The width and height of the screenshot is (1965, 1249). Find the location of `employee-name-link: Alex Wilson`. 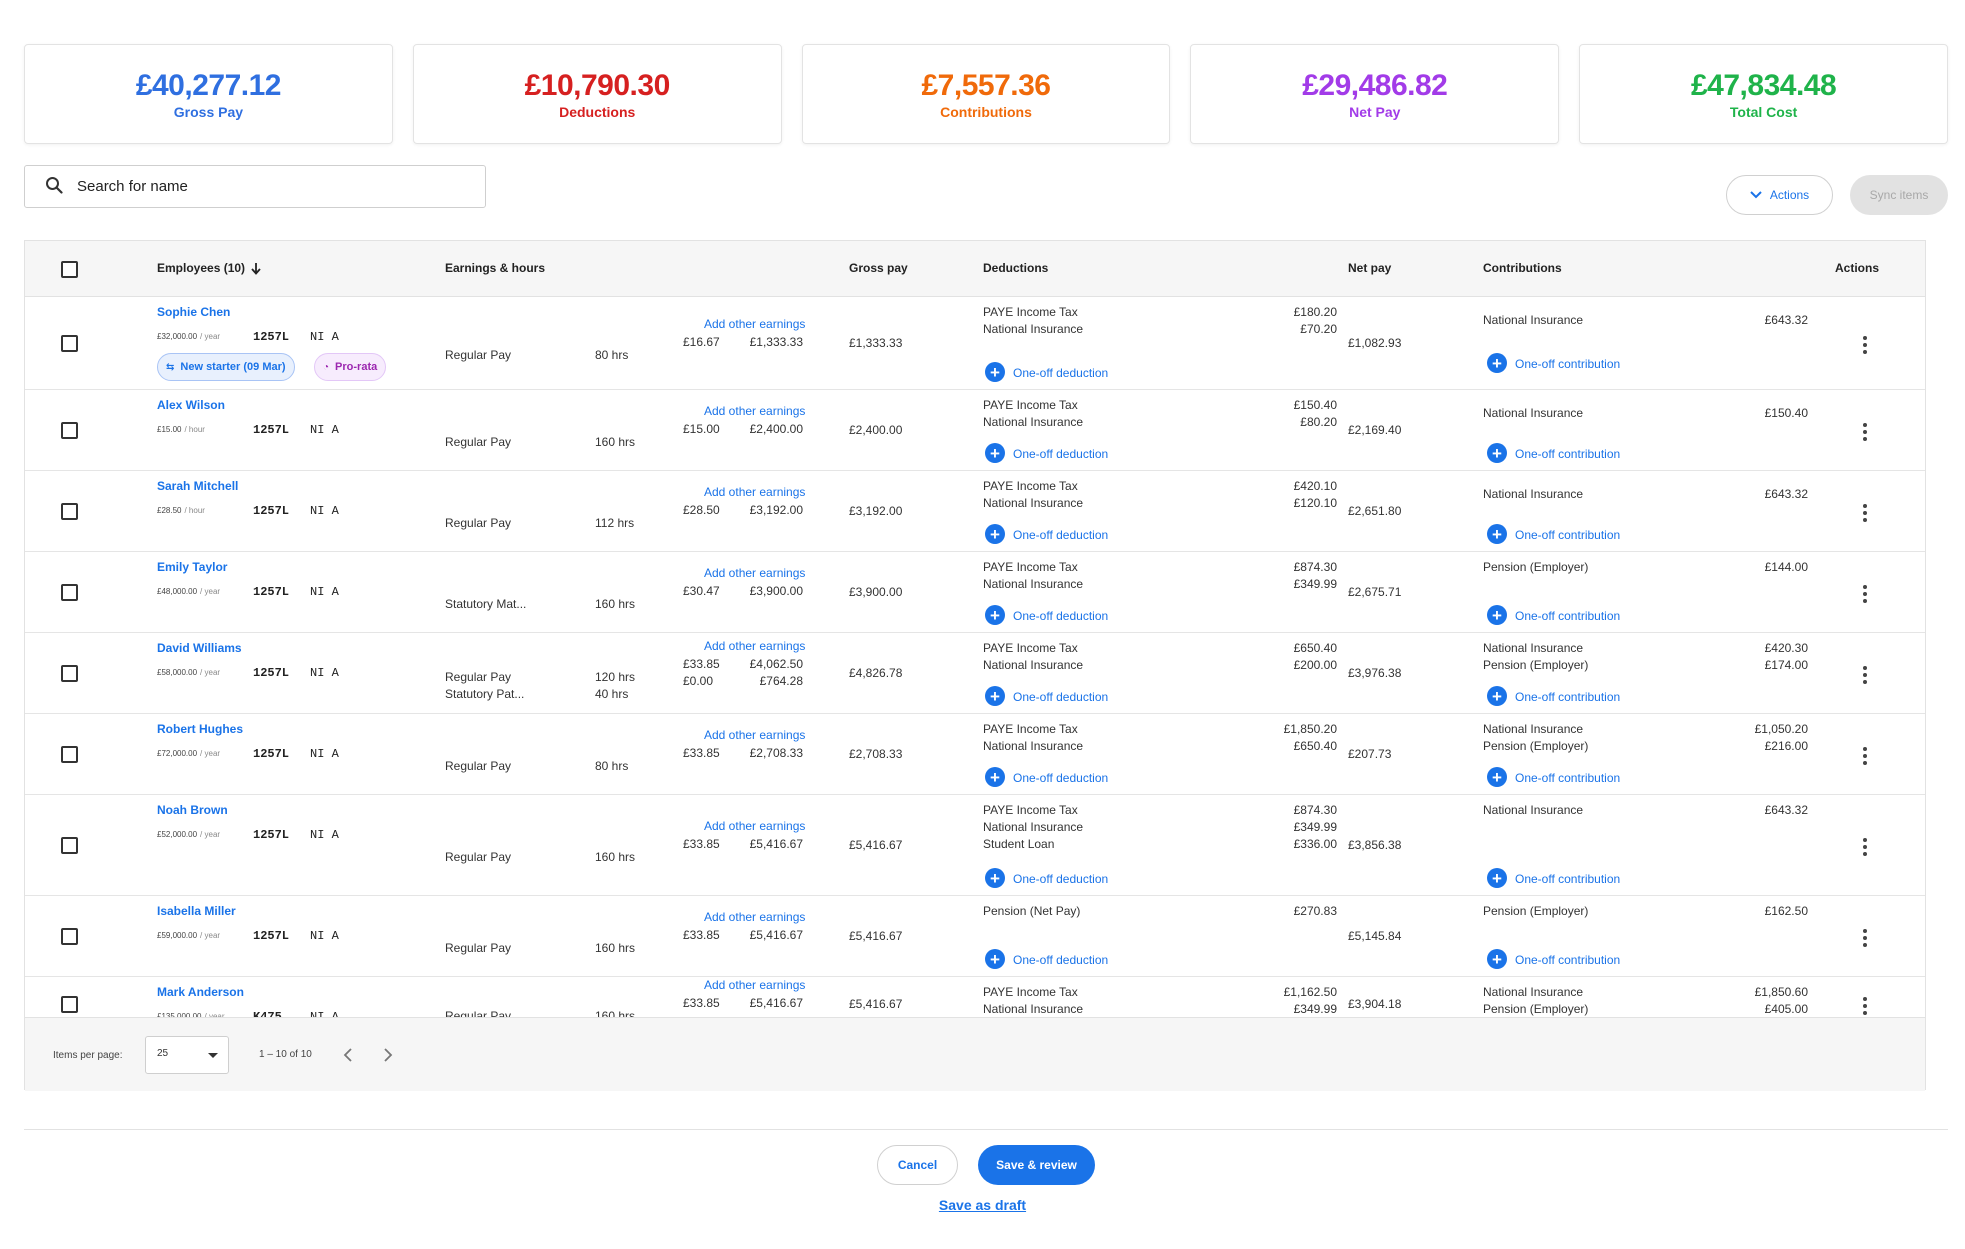

employee-name-link: Alex Wilson is located at coordinates (191, 405).